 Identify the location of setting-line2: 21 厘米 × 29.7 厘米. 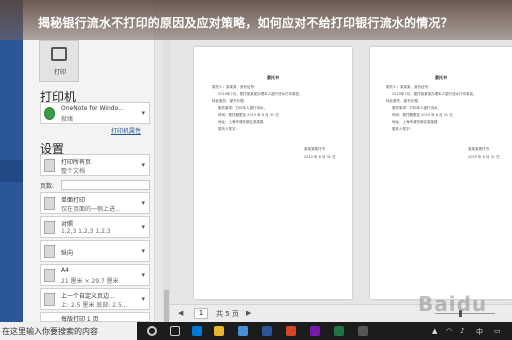
(90, 281).